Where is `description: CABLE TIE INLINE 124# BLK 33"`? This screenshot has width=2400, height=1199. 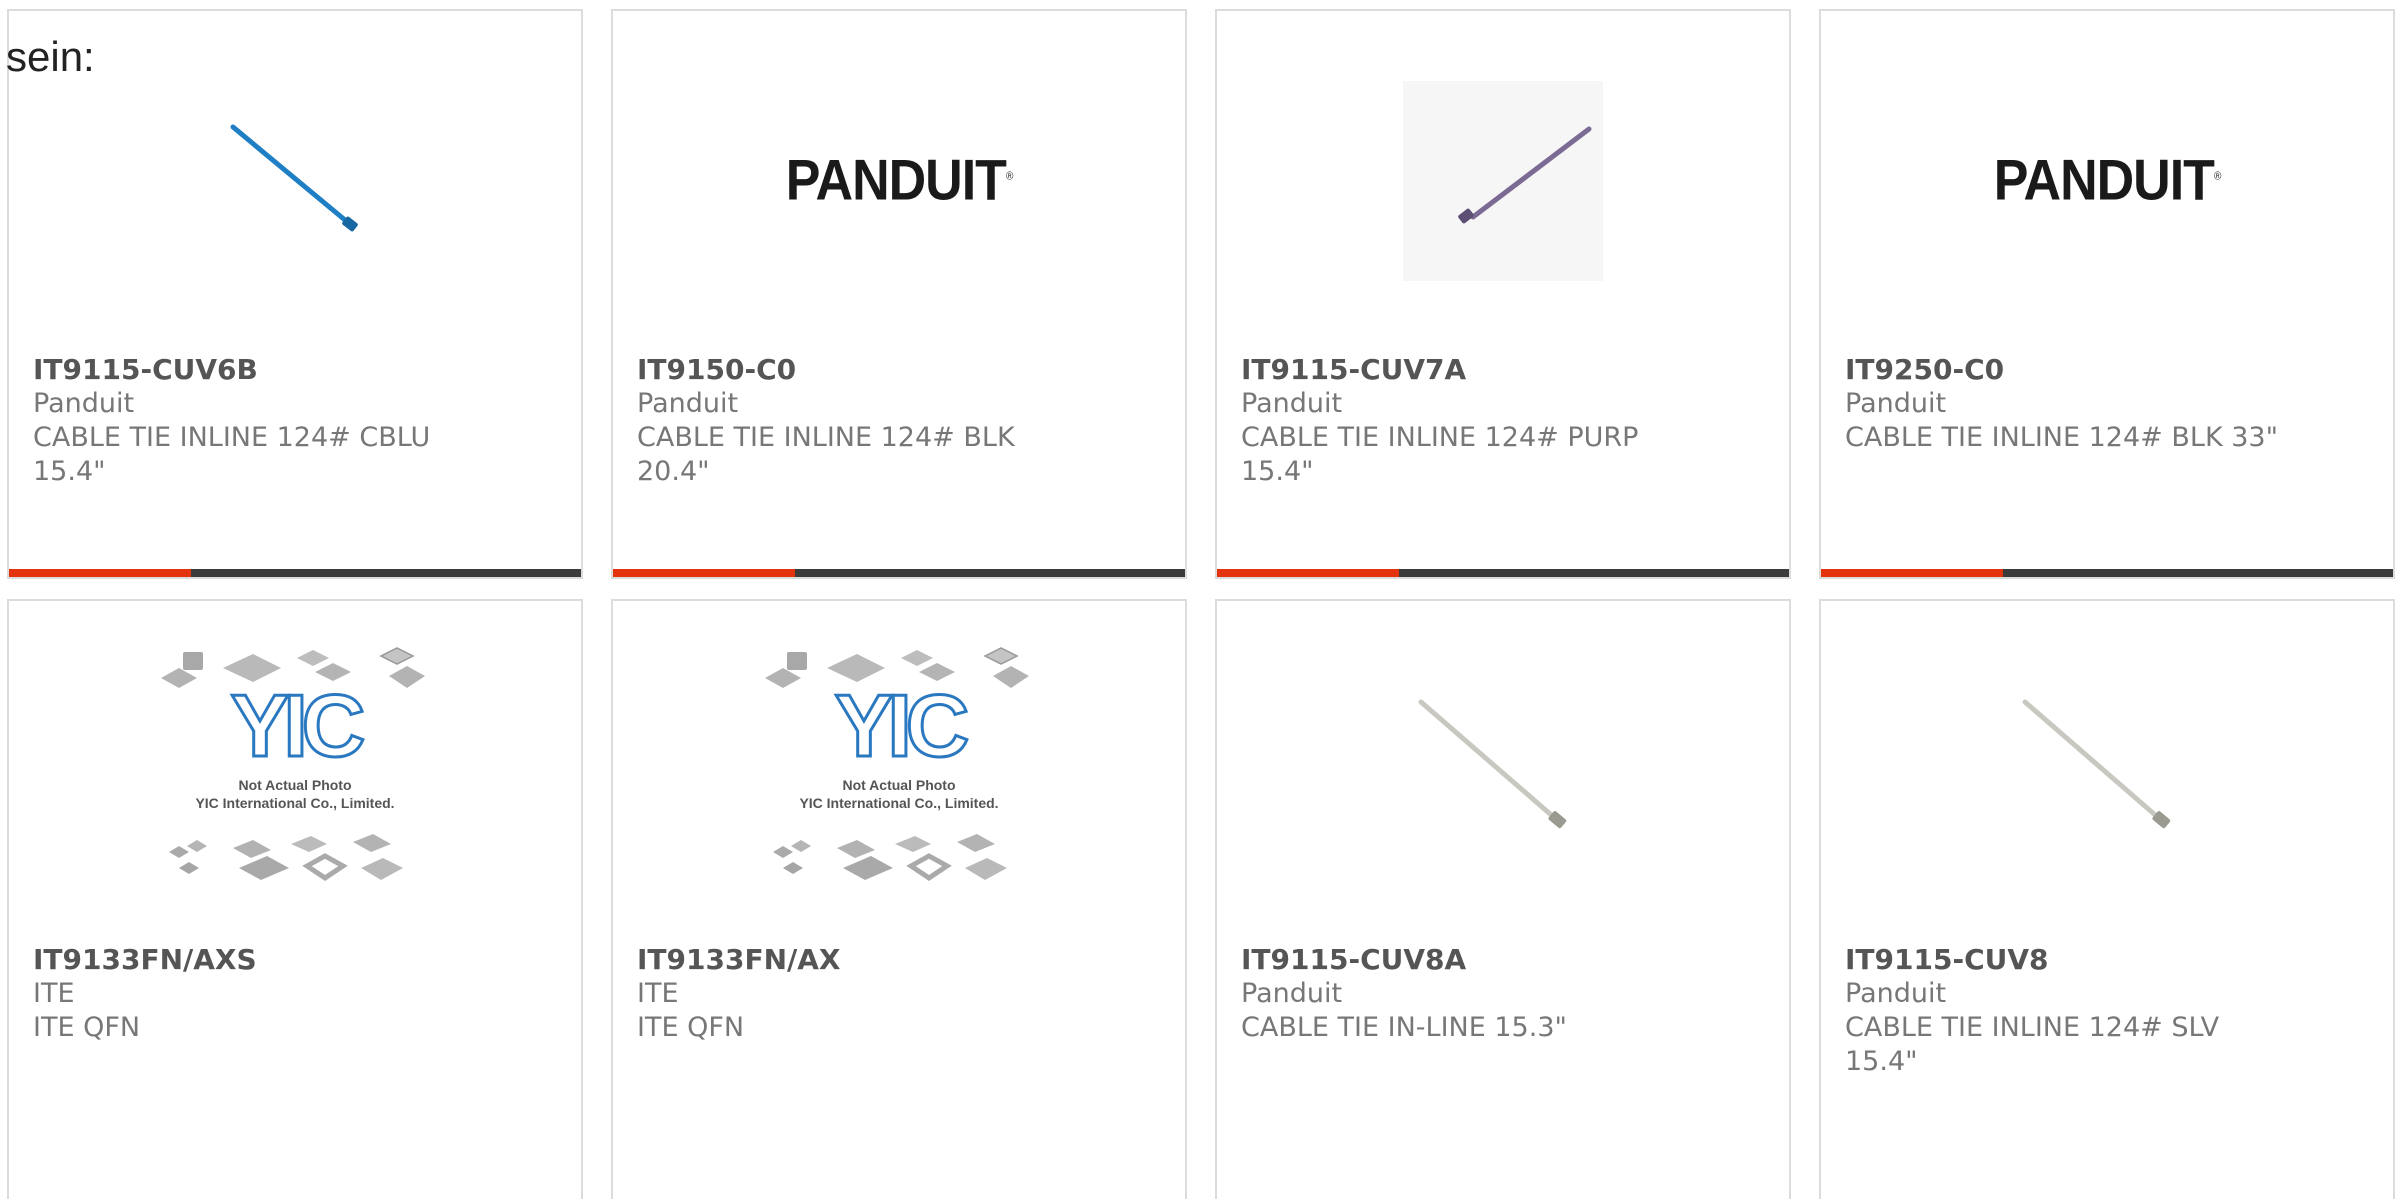
description: CABLE TIE INLINE 124# BLK 33" is located at coordinates (2062, 437).